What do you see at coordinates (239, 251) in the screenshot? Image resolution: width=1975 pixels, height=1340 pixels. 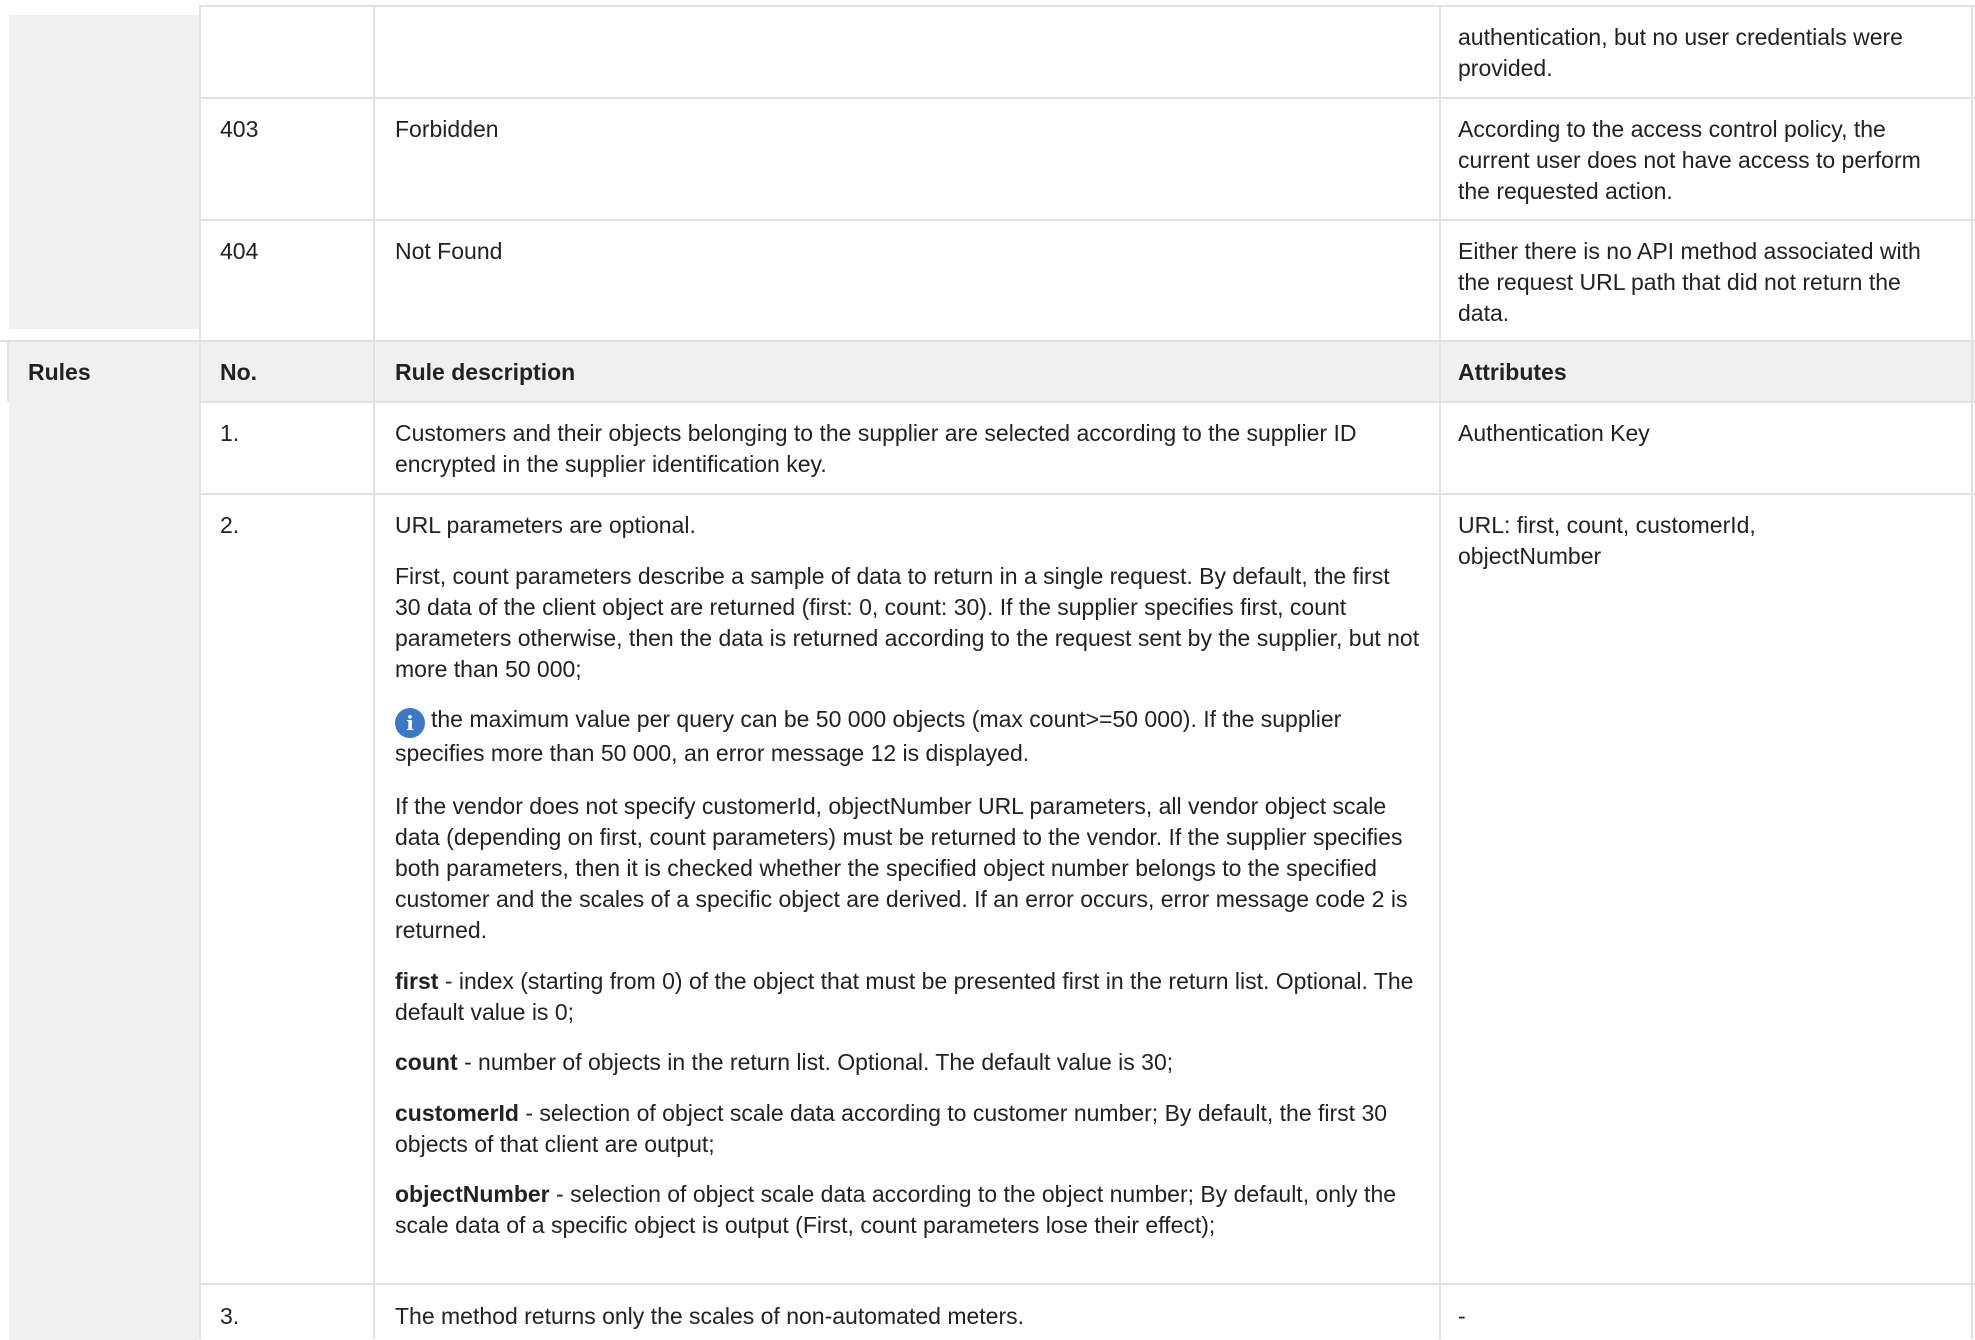 I see `error-code: 404` at bounding box center [239, 251].